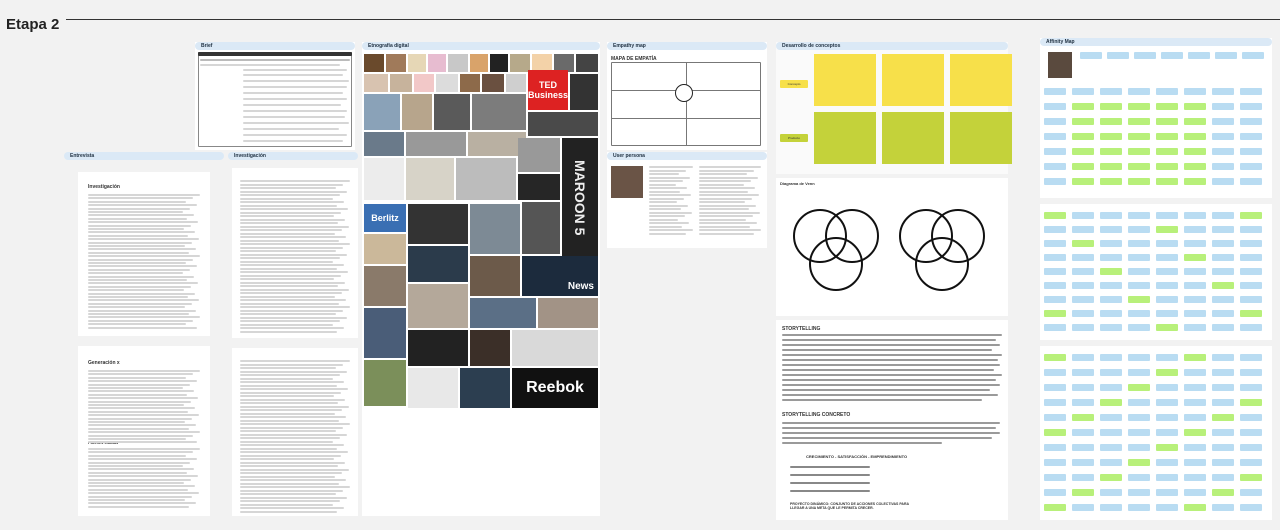 Image resolution: width=1280 pixels, height=530 pixels. What do you see at coordinates (144, 431) in the screenshot?
I see `entrevista-doc-2: Generación x Fuentes citadas` at bounding box center [144, 431].